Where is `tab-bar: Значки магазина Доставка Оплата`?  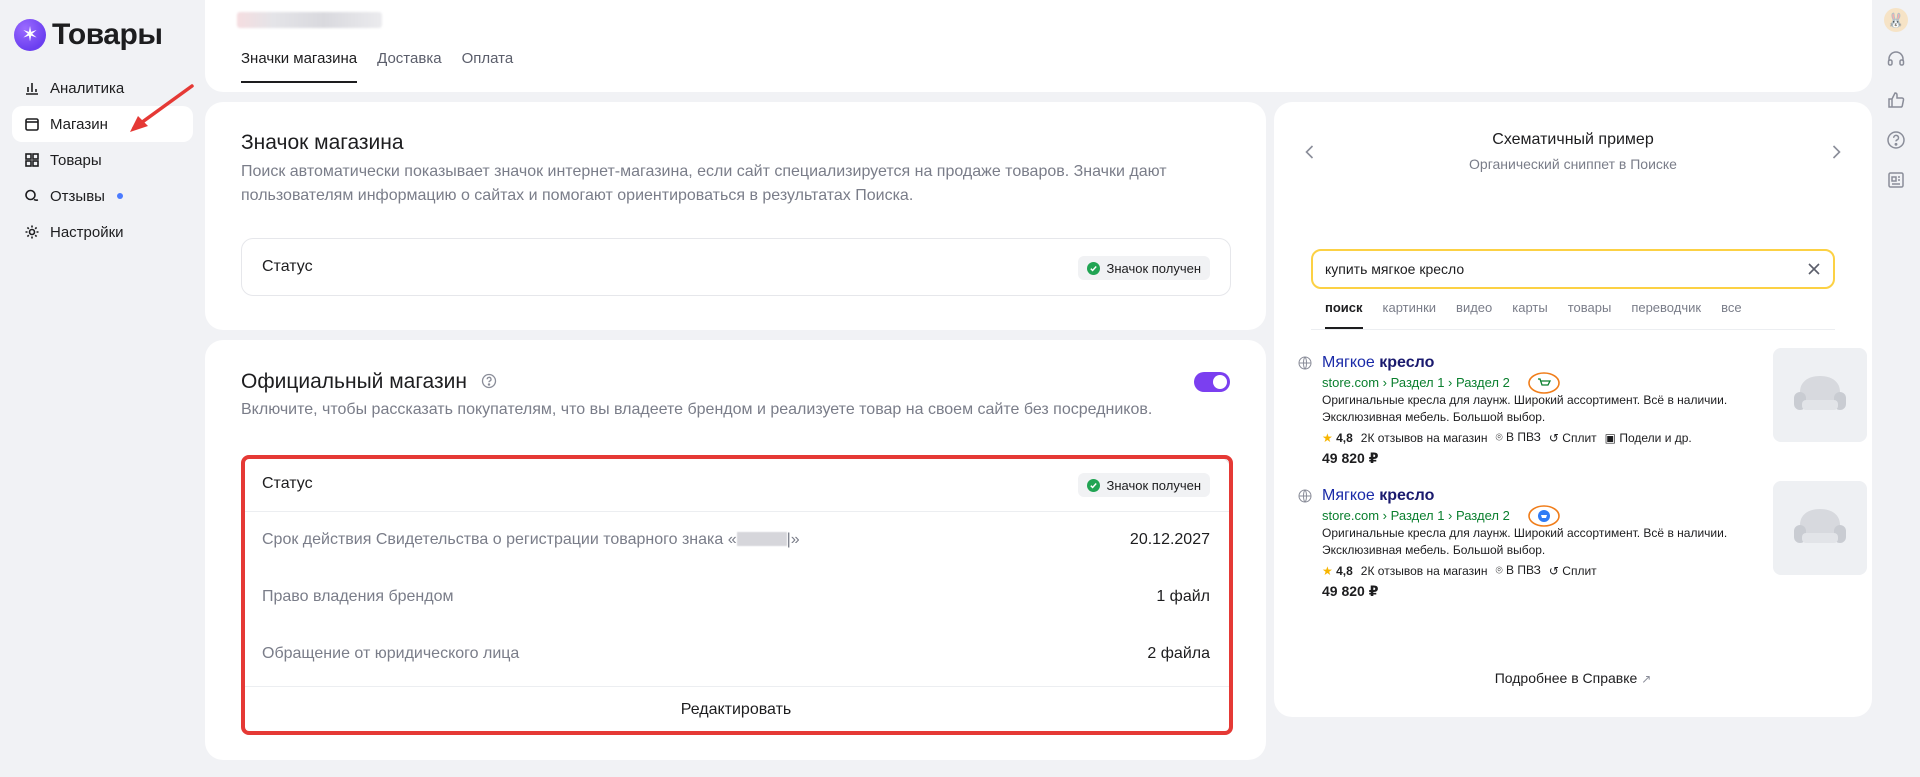
tab-bar: Значки магазина Доставка Оплата is located at coordinates (377, 66).